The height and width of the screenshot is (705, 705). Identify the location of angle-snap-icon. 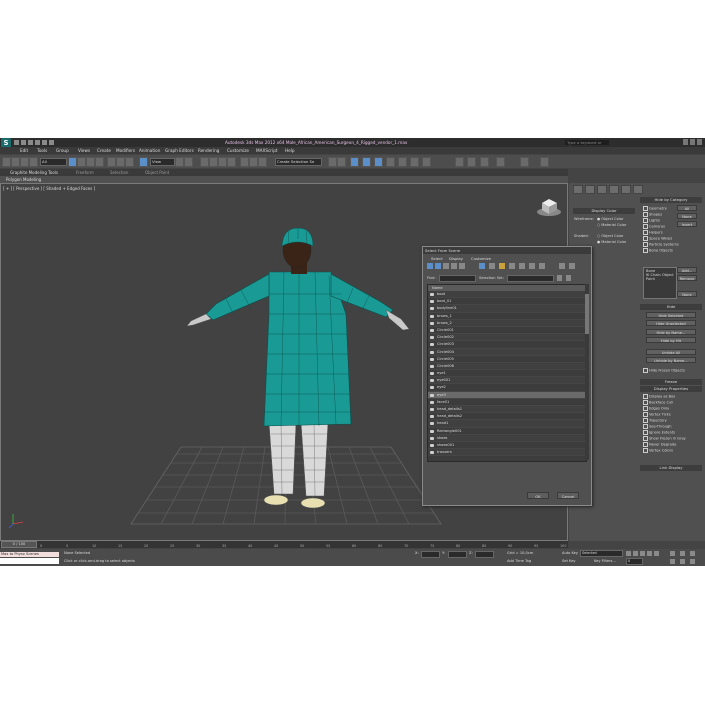
(213, 162).